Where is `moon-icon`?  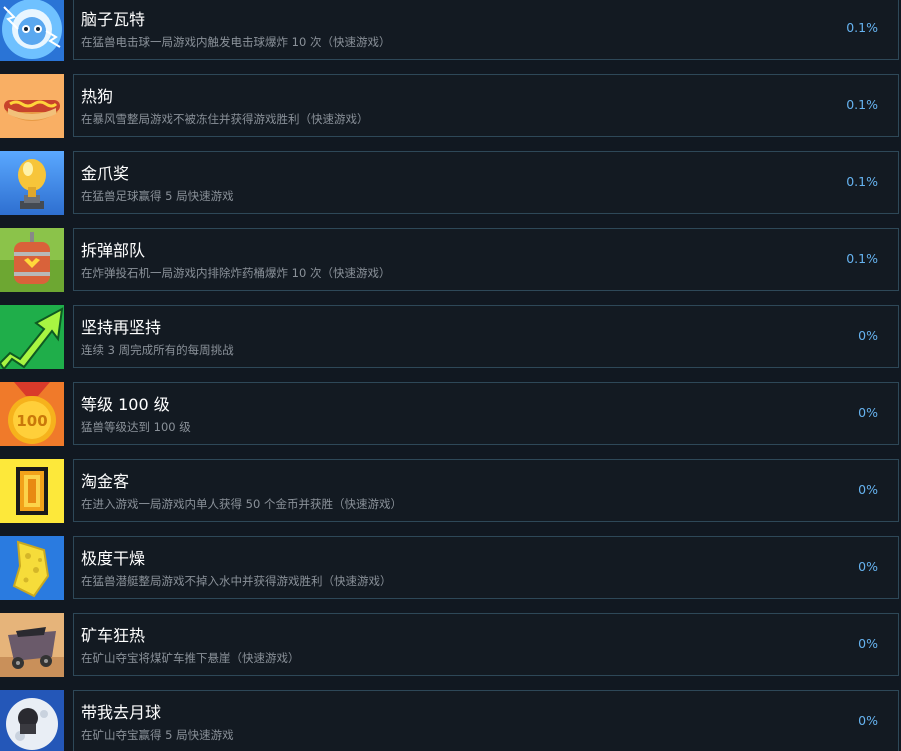
moon-icon is located at coordinates (32, 720).